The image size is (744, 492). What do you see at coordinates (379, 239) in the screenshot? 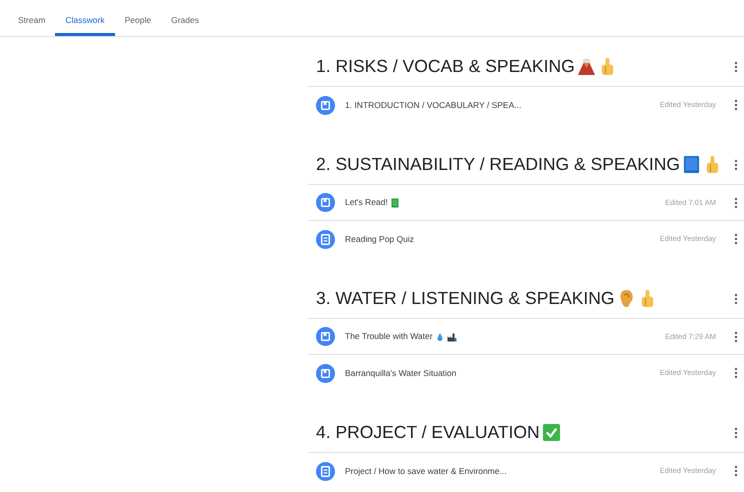
I see `item-title: Reading Pop Quiz` at bounding box center [379, 239].